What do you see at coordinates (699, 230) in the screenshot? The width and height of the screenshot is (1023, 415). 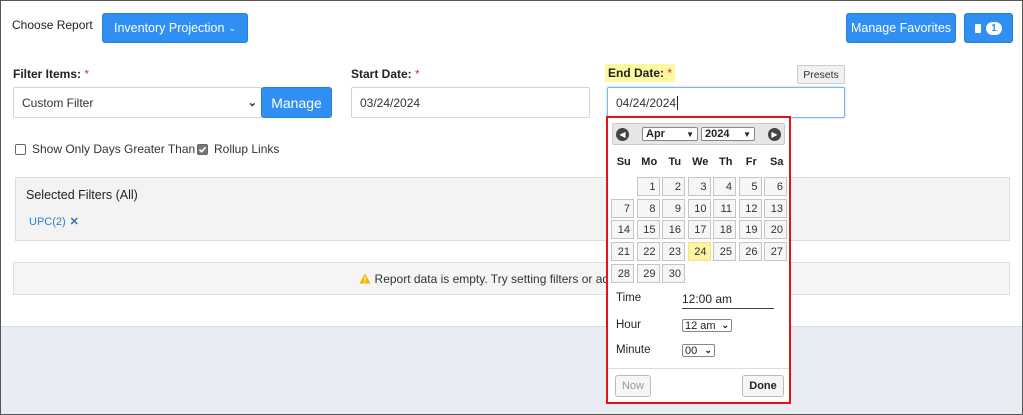 I see `day-cell: 17` at bounding box center [699, 230].